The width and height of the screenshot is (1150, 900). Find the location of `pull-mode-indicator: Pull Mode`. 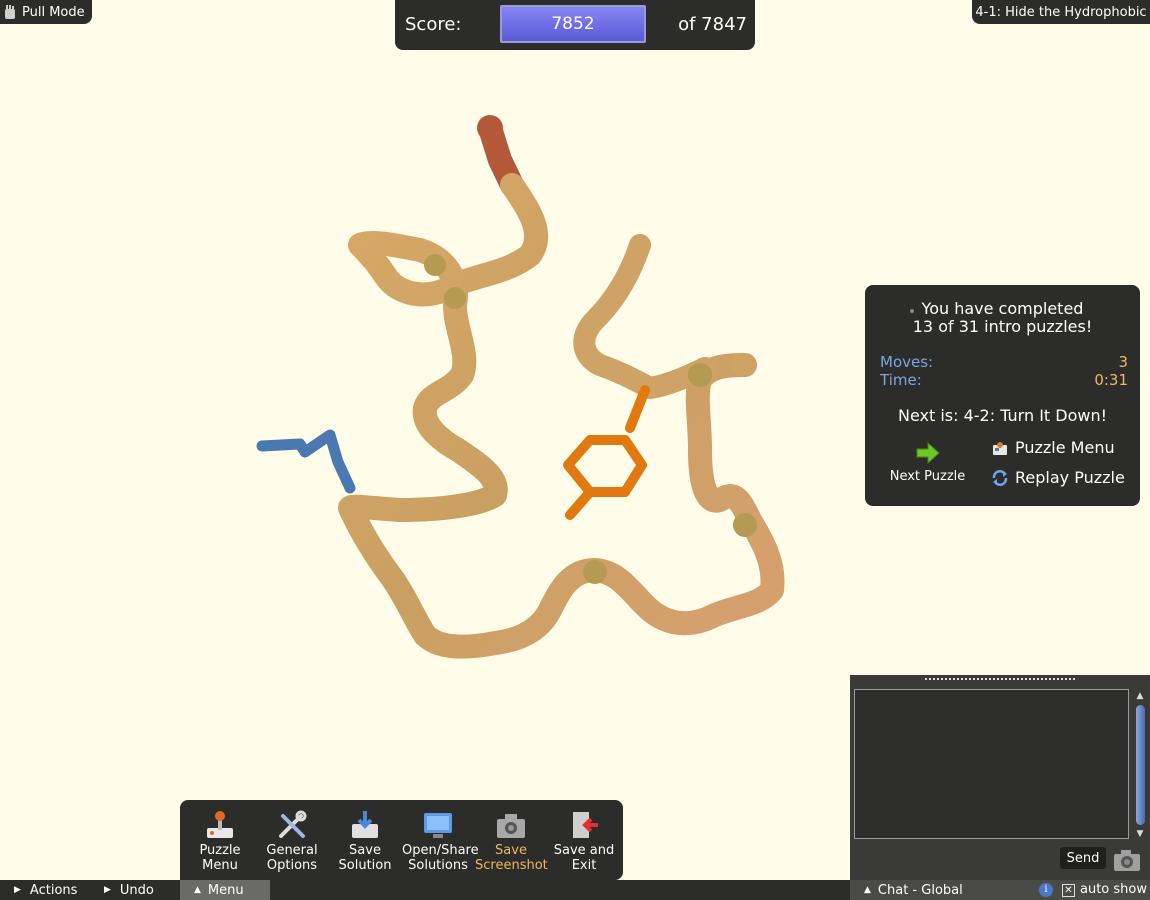

pull-mode-indicator: Pull Mode is located at coordinates (46, 12).